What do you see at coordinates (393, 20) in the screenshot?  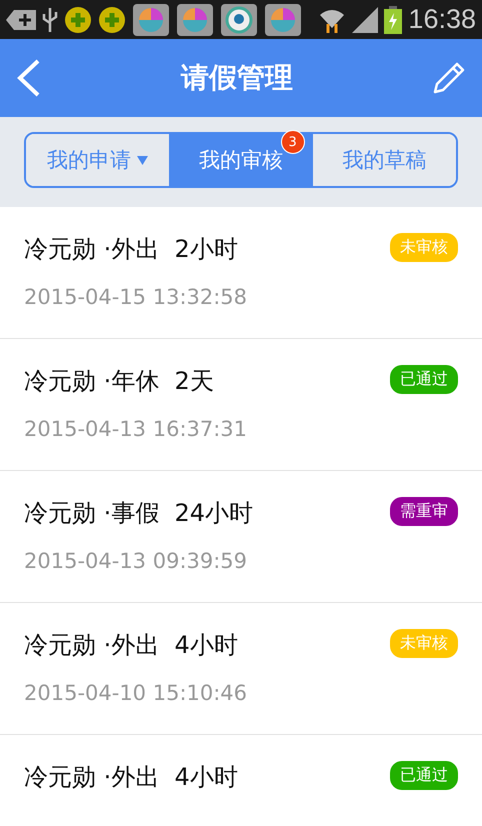 I see `battery-icon` at bounding box center [393, 20].